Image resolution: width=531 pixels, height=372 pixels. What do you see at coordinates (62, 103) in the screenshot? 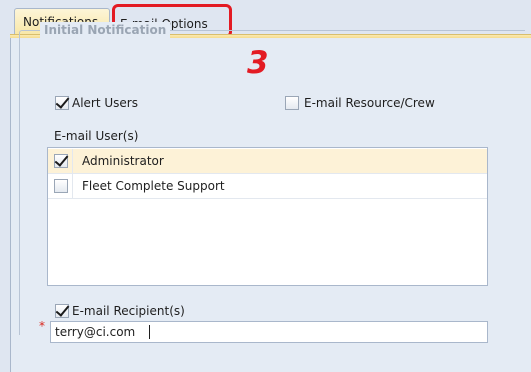
I see `alert-users-checkbox` at bounding box center [62, 103].